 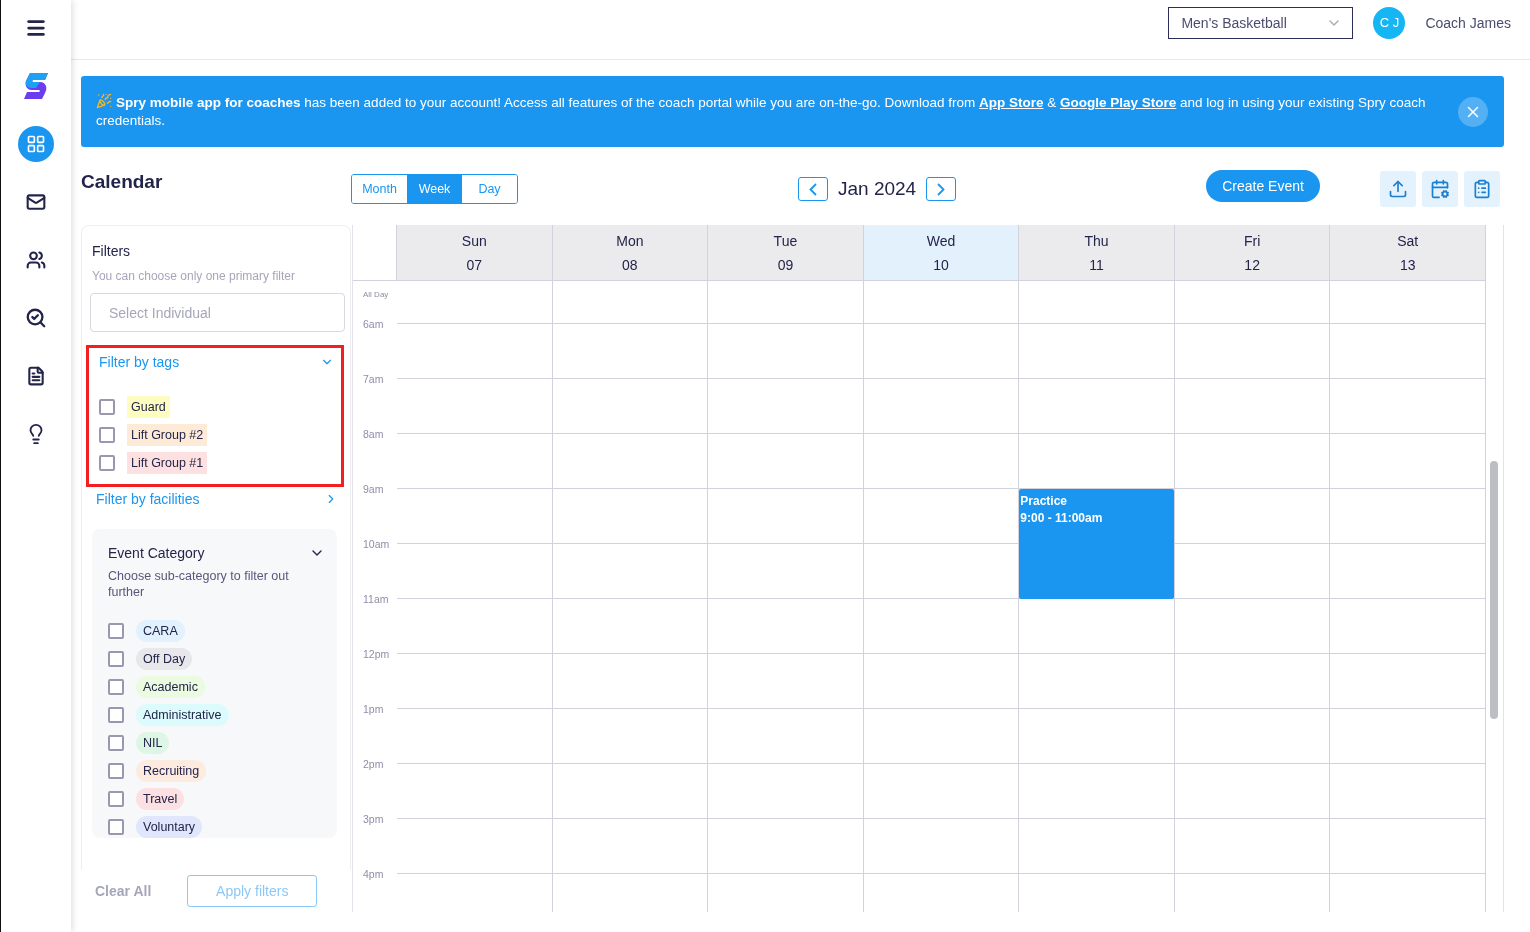 What do you see at coordinates (1011, 102) in the screenshot?
I see `store-link: App Store` at bounding box center [1011, 102].